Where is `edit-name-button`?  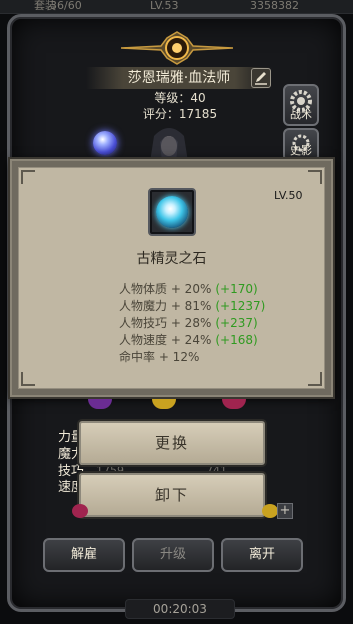 edit-name-button is located at coordinates (261, 78).